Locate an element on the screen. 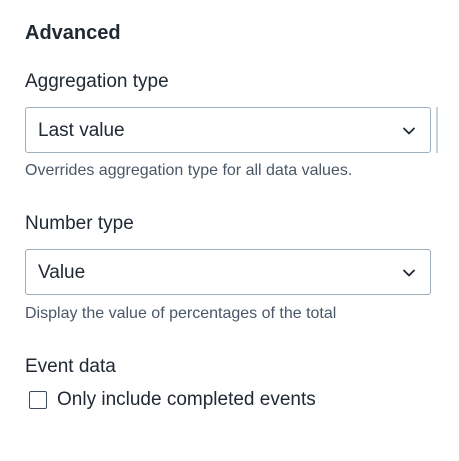 The width and height of the screenshot is (459, 461). completed-events-checkbox-row: Only include completed events is located at coordinates (172, 400).